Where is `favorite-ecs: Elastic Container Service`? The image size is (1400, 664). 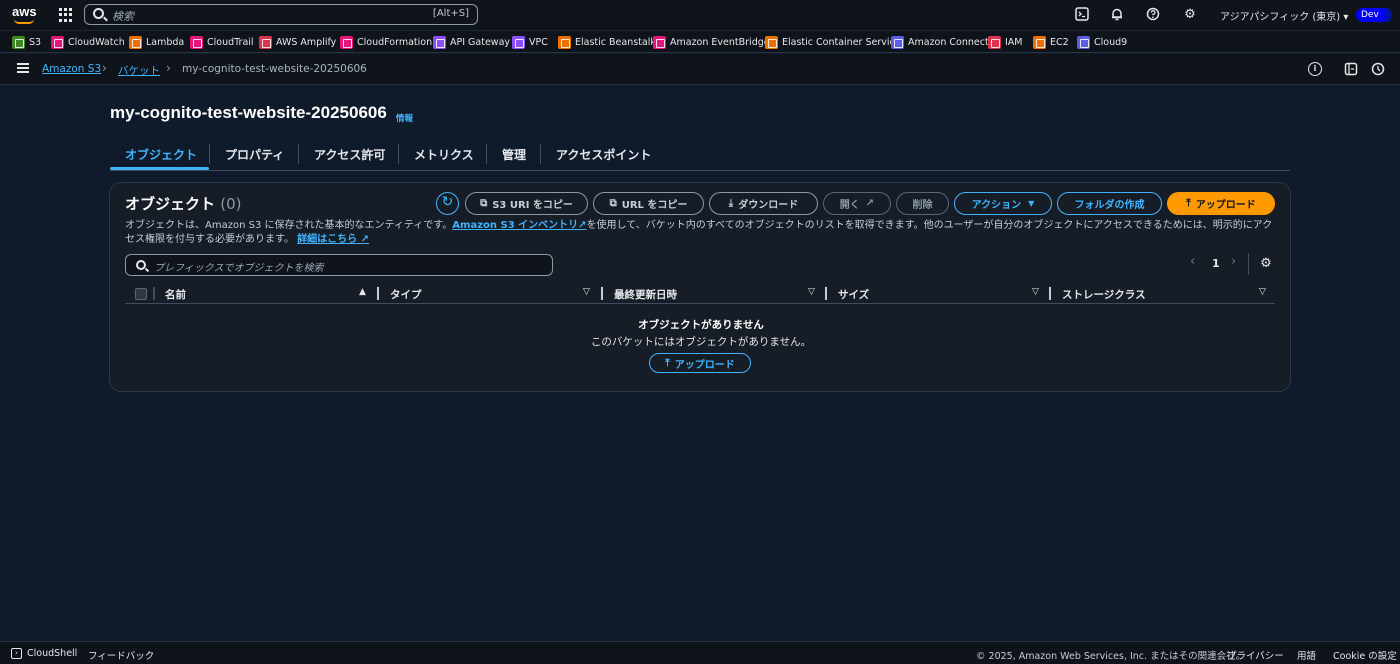 favorite-ecs: Elastic Container Service is located at coordinates (833, 42).